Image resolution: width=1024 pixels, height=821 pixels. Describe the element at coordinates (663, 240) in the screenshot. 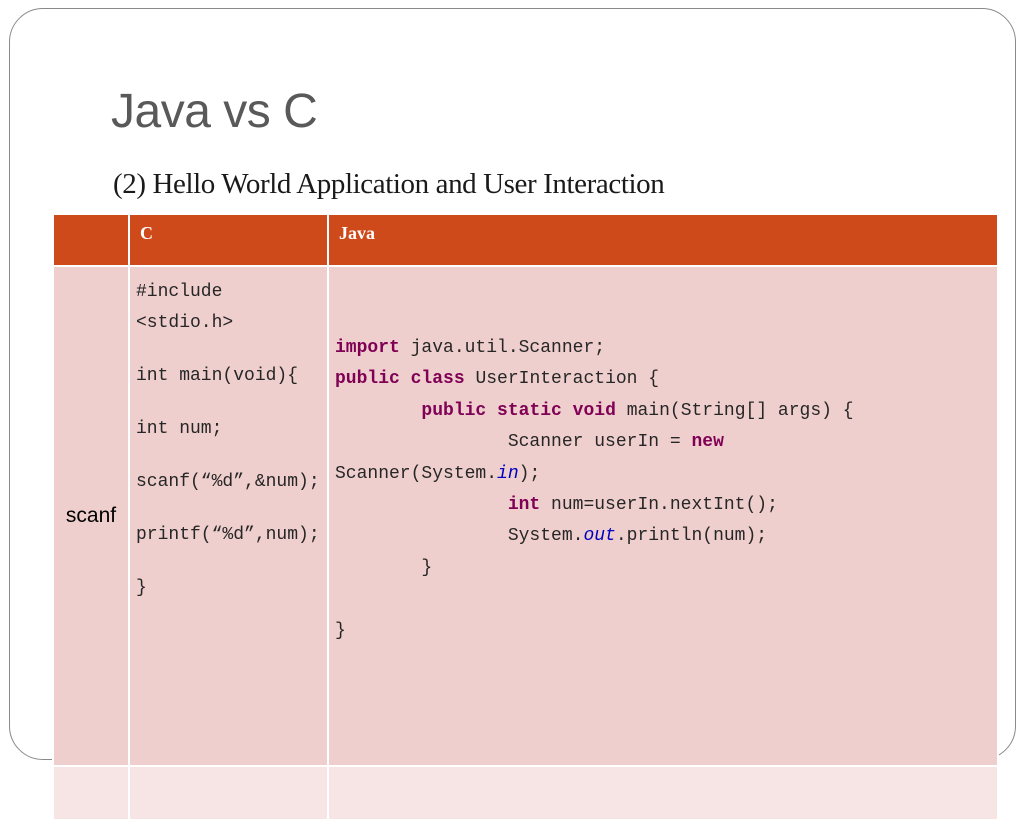

I see `header-java: Java` at that location.